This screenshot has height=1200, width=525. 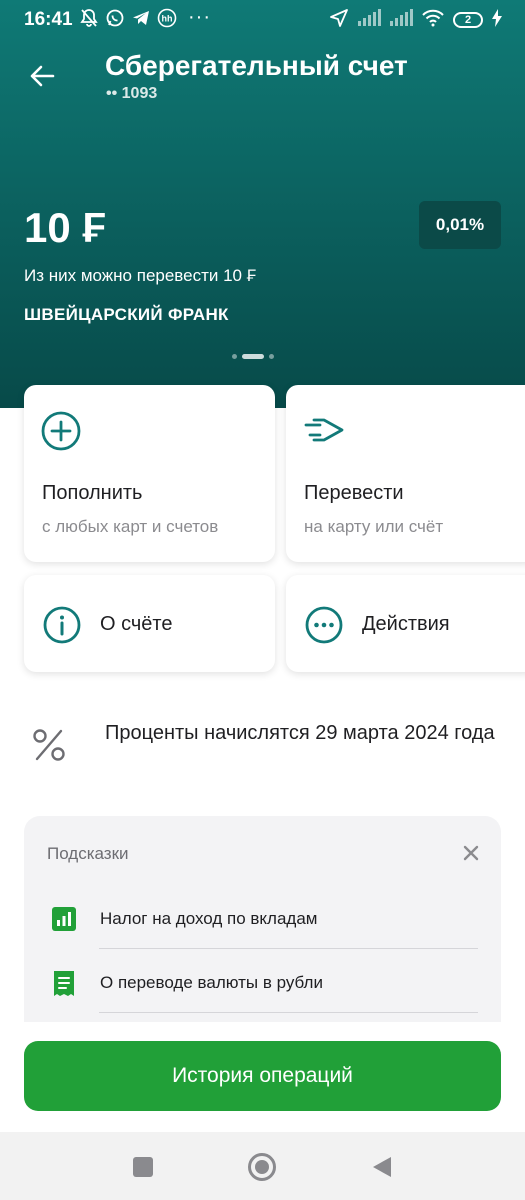 What do you see at coordinates (141, 20) in the screenshot?
I see `telegram-icon` at bounding box center [141, 20].